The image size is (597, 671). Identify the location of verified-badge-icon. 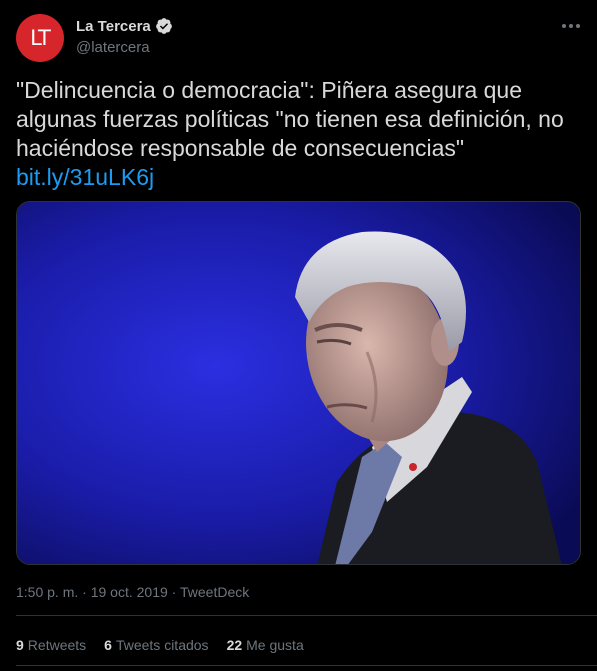
(164, 26).